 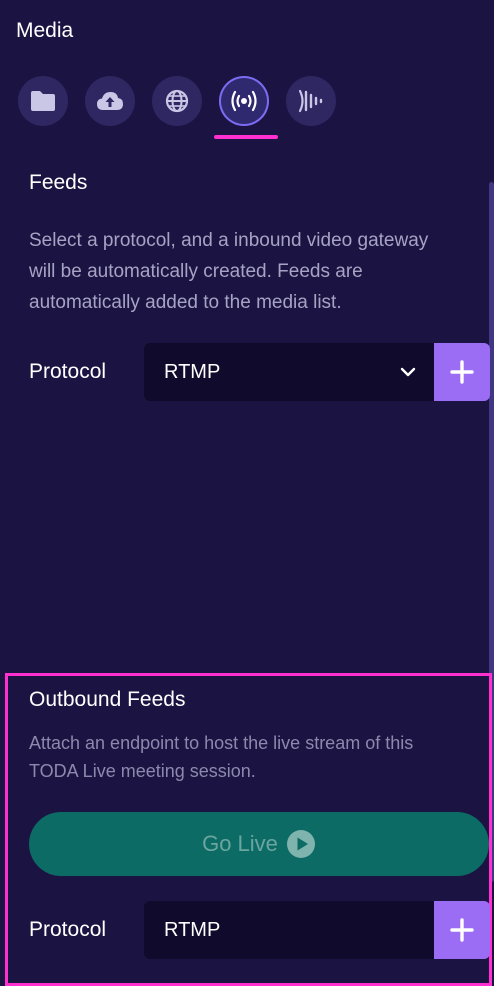 I want to click on go-live-button: Go Live, so click(x=259, y=844).